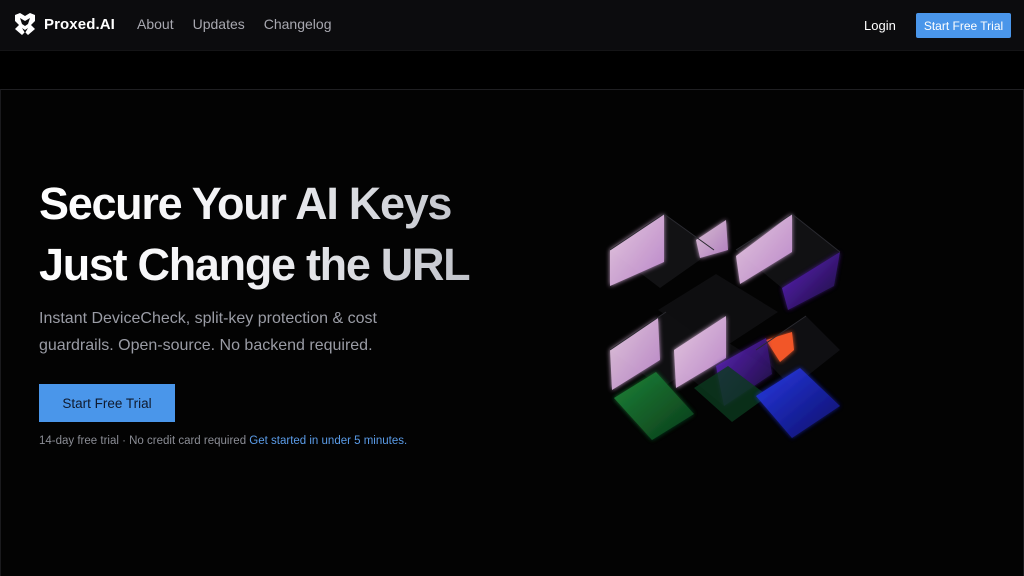  I want to click on glowing-cubes-illustration, so click(725, 326).